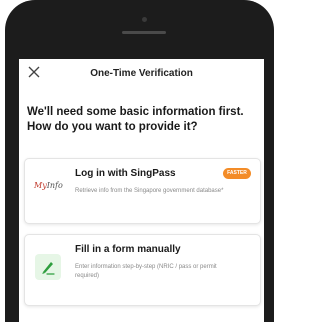 This screenshot has height=322, width=320. What do you see at coordinates (237, 173) in the screenshot?
I see `faster-badge: FASTER` at bounding box center [237, 173].